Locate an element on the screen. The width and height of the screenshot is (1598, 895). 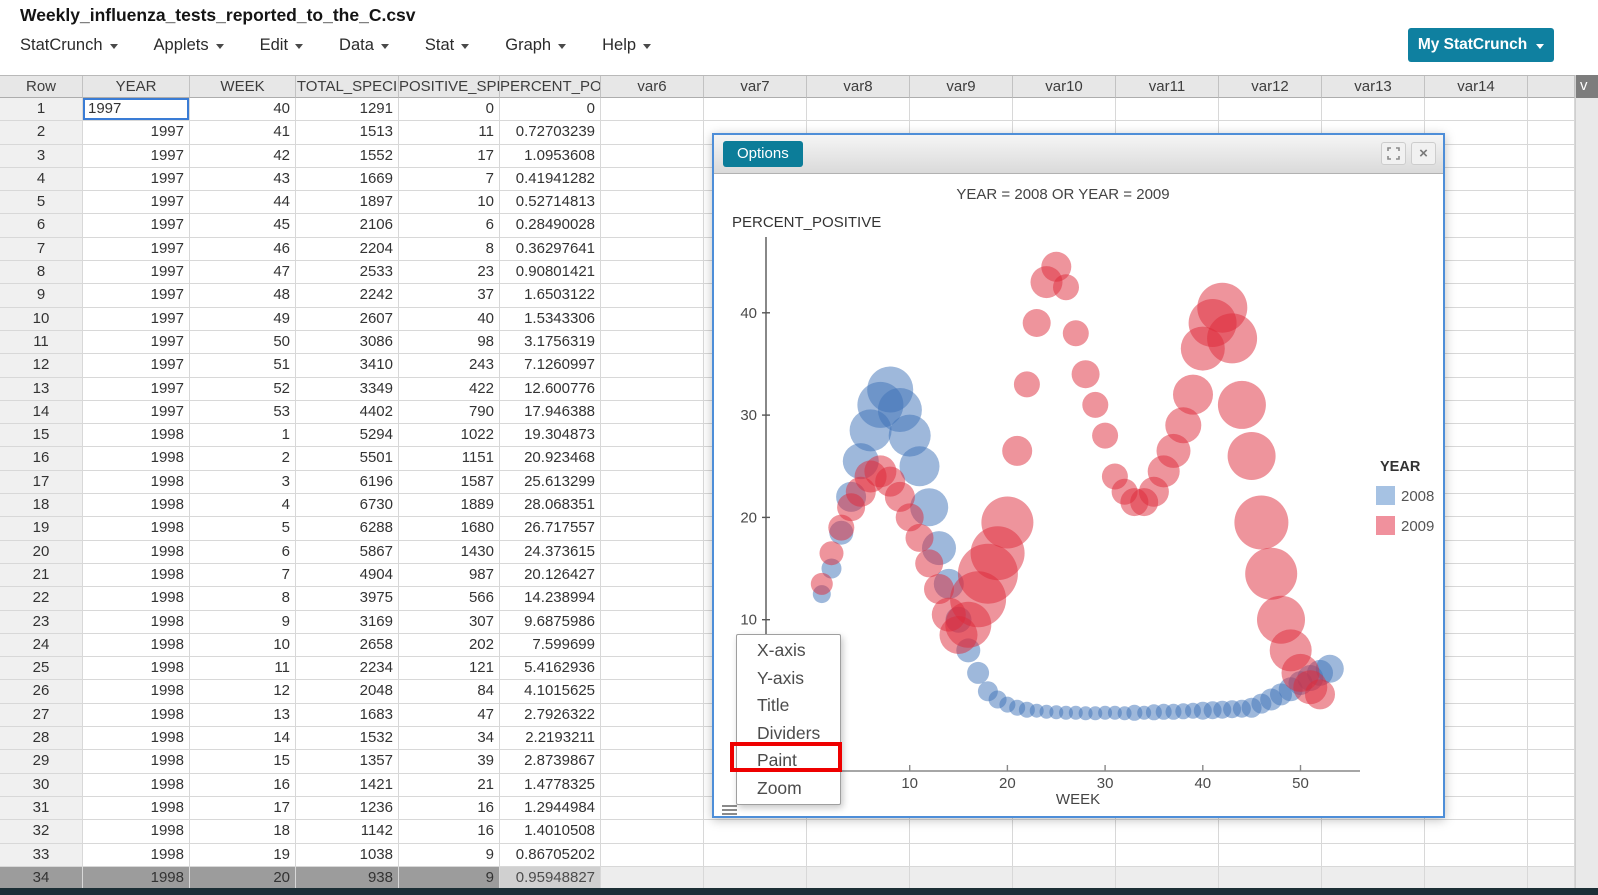
cell: 0.41941282 is located at coordinates (550, 179).